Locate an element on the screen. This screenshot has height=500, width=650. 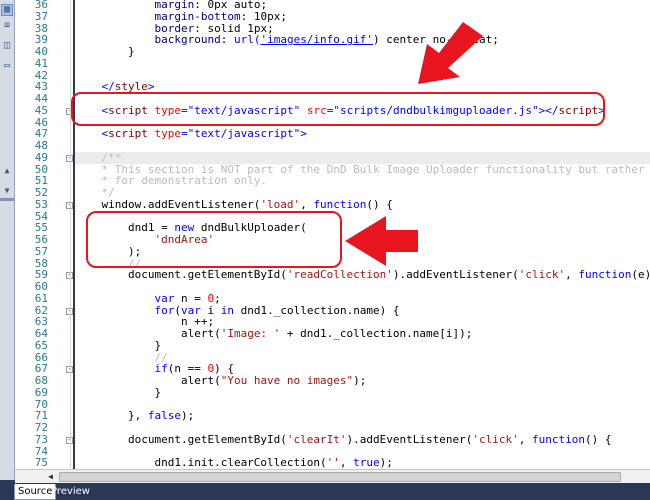
line-number: 37 is located at coordinates (41, 16).